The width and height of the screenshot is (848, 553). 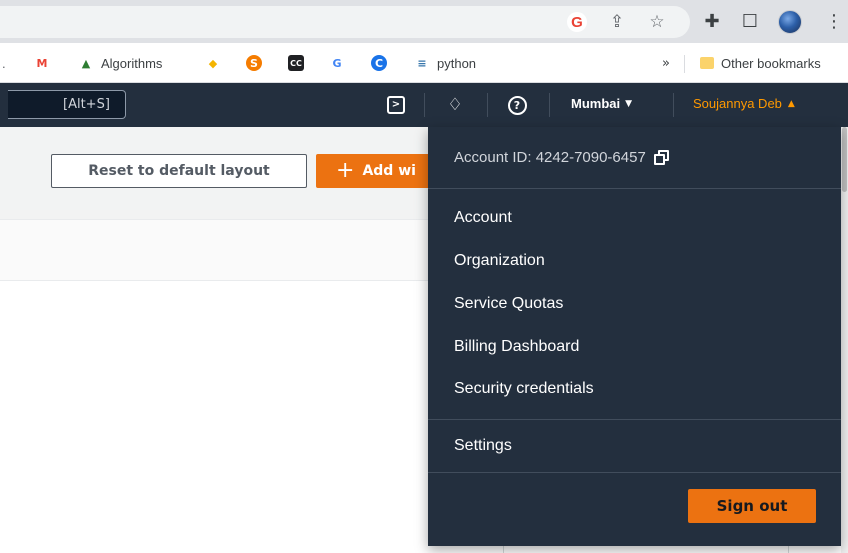 I want to click on overflow-chevron-icon: », so click(x=666, y=63).